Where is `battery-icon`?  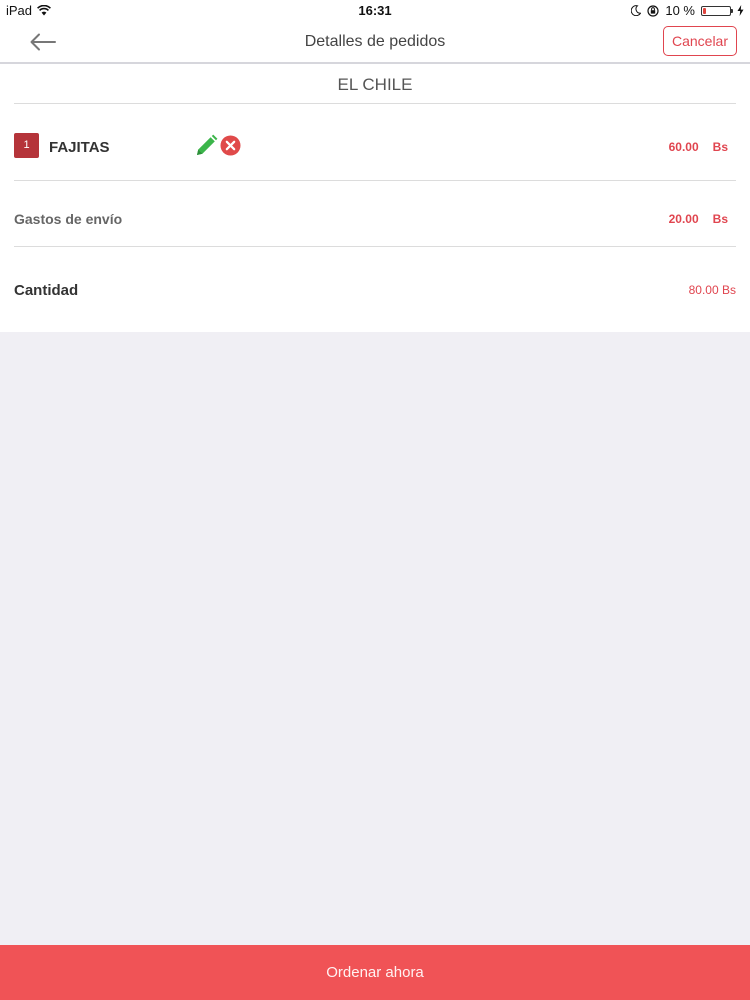 battery-icon is located at coordinates (717, 10).